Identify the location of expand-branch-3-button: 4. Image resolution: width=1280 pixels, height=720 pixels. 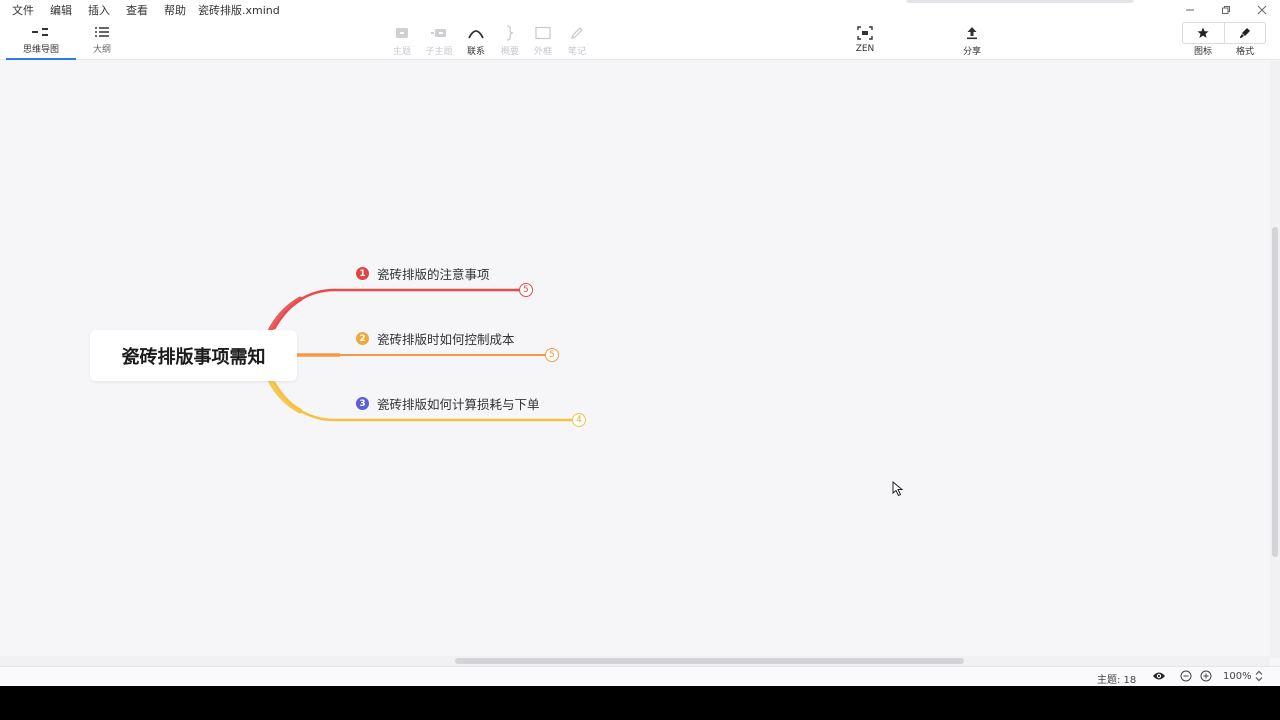
(579, 420).